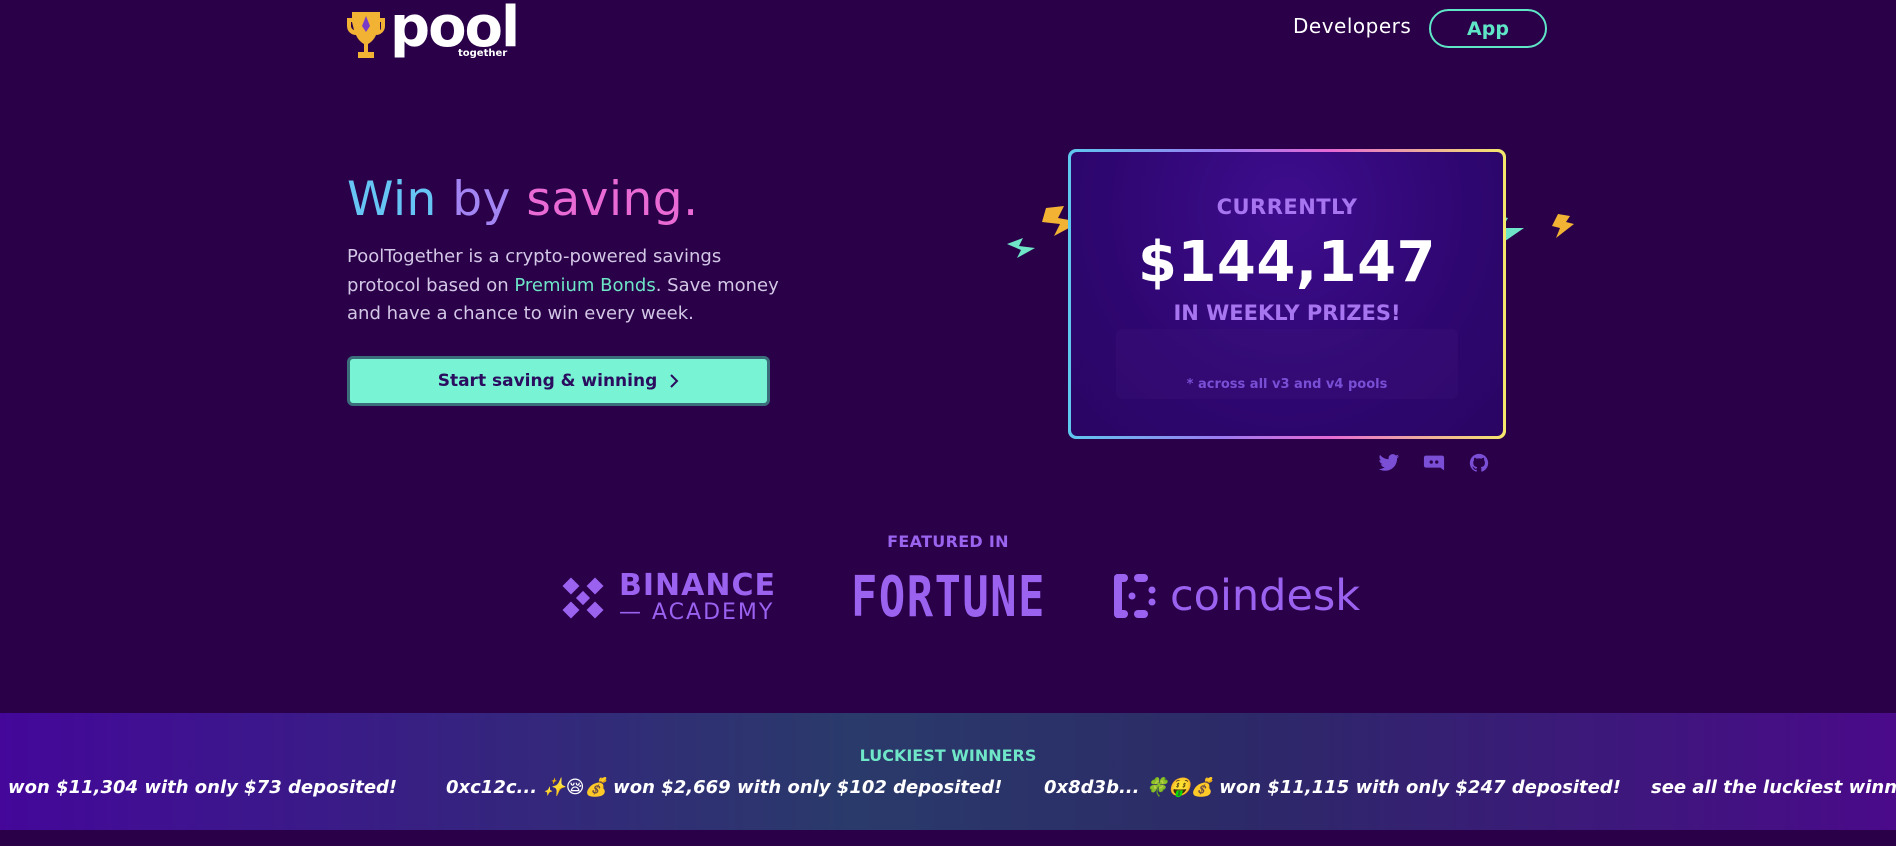  I want to click on chevron-right-icon, so click(674, 381).